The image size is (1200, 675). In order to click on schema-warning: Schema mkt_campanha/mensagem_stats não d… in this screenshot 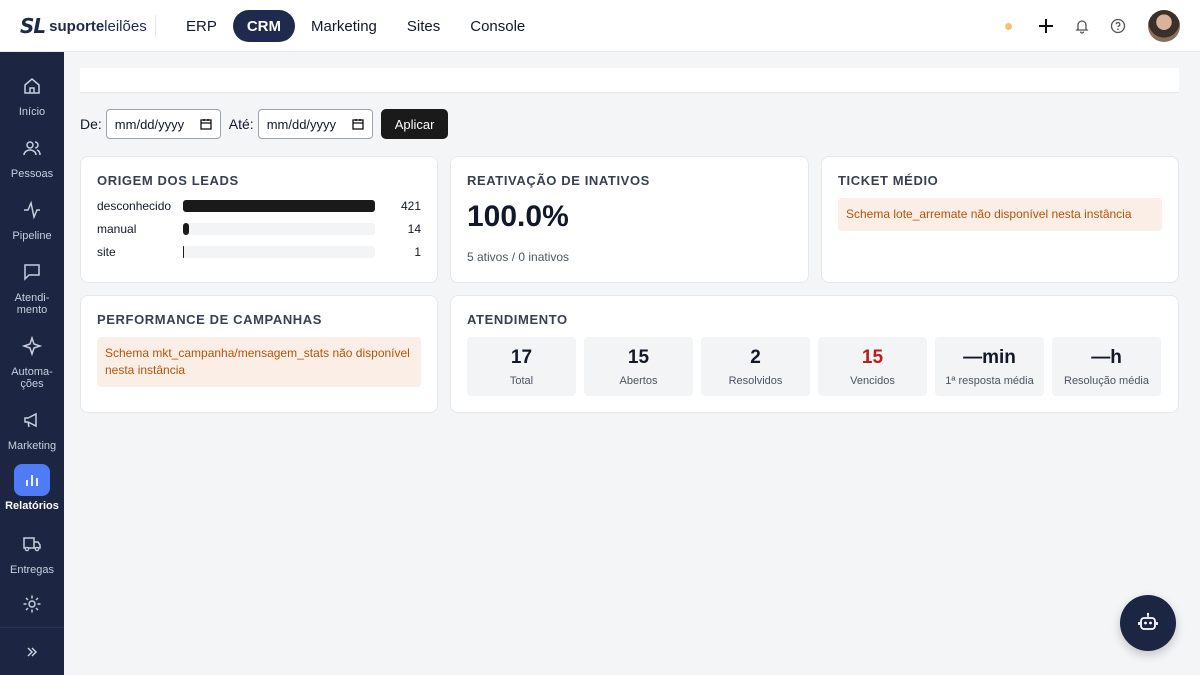, I will do `click(259, 362)`.